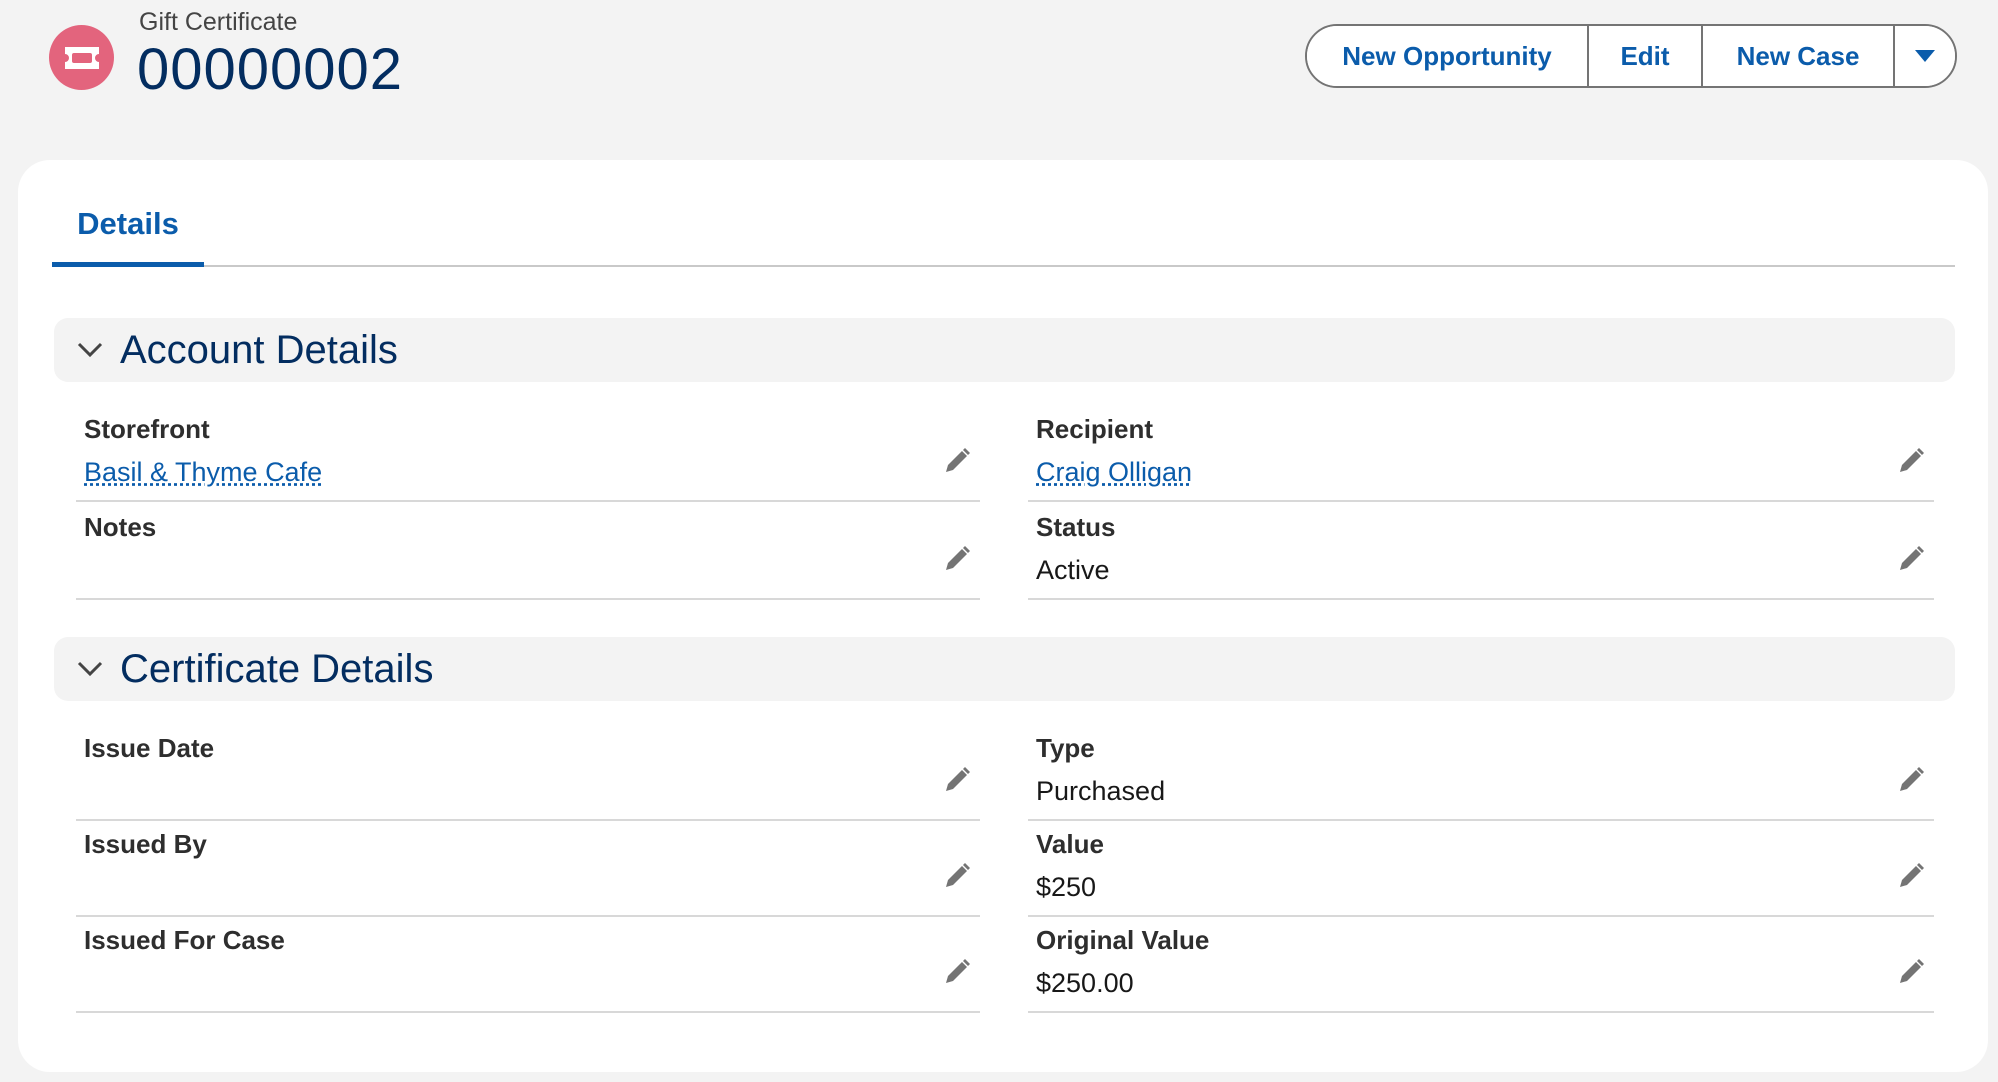 The image size is (1998, 1082). What do you see at coordinates (1481, 773) in the screenshot?
I see `field-type: Type Purchased` at bounding box center [1481, 773].